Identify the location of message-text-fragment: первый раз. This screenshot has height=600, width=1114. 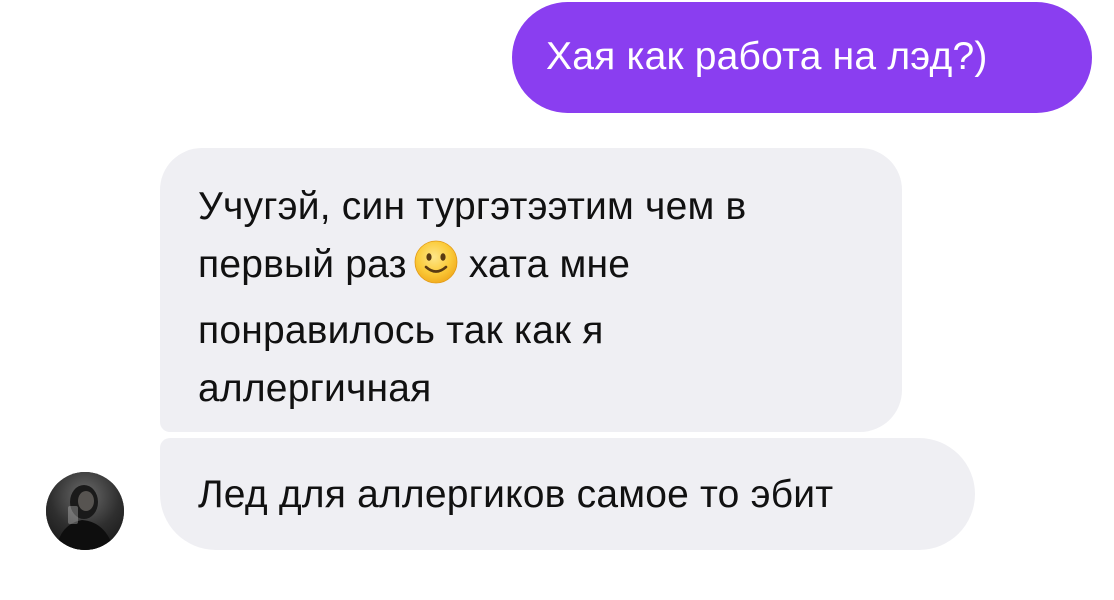
(302, 264).